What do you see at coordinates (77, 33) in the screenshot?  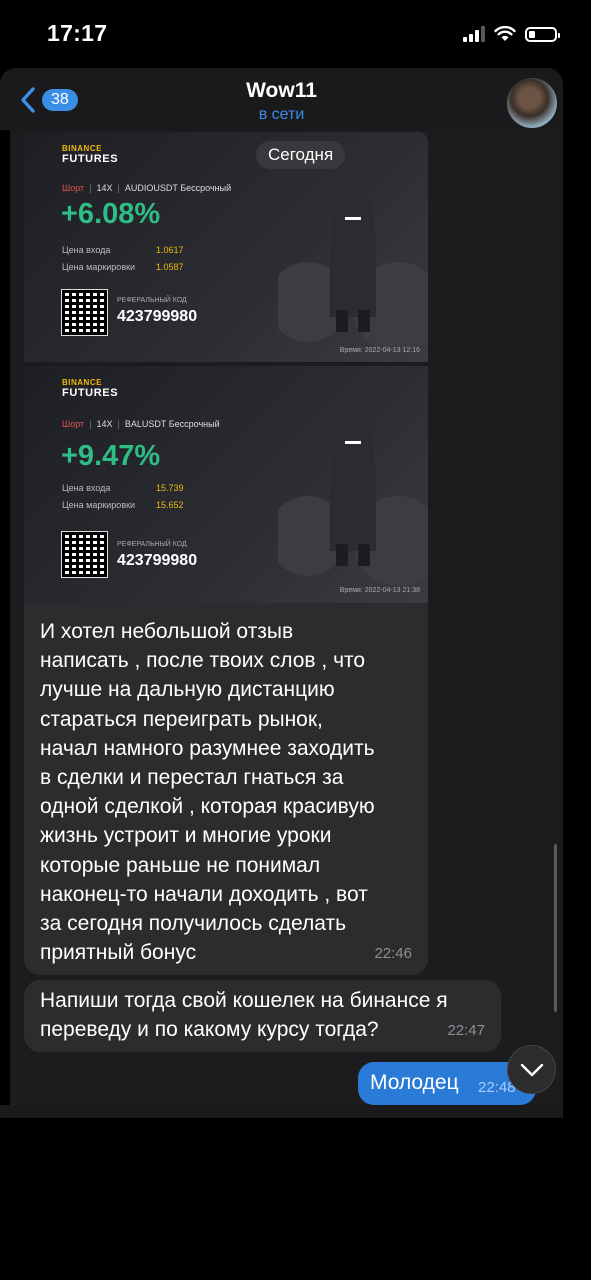 I see `status-time: 17:17` at bounding box center [77, 33].